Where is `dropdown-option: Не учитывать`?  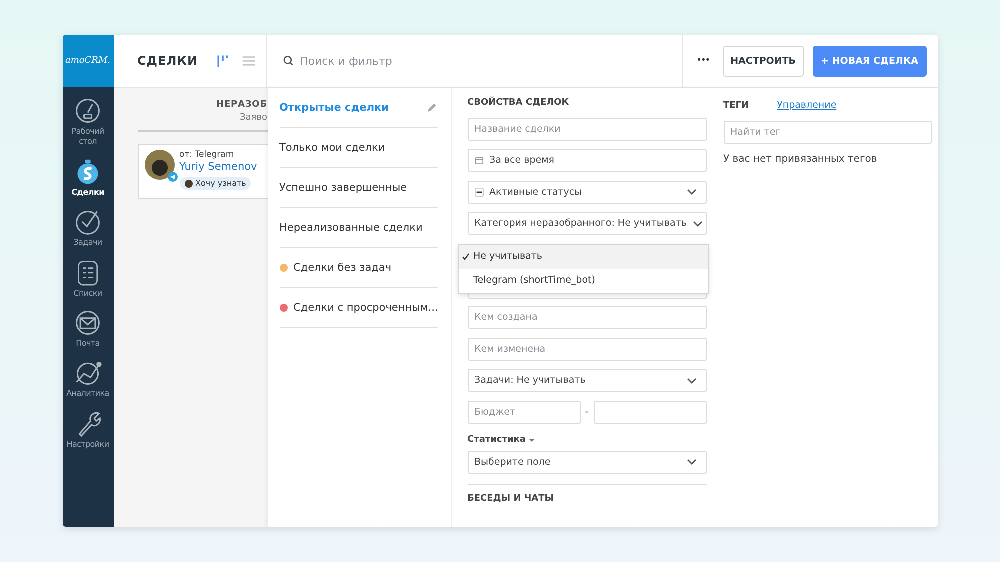 dropdown-option: Не учитывать is located at coordinates (583, 256).